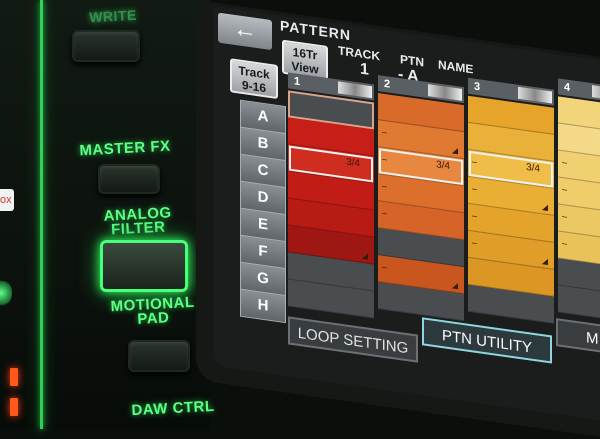 This screenshot has height=439, width=600. I want to click on analog-filter-label: ANALOG FILTER, so click(138, 221).